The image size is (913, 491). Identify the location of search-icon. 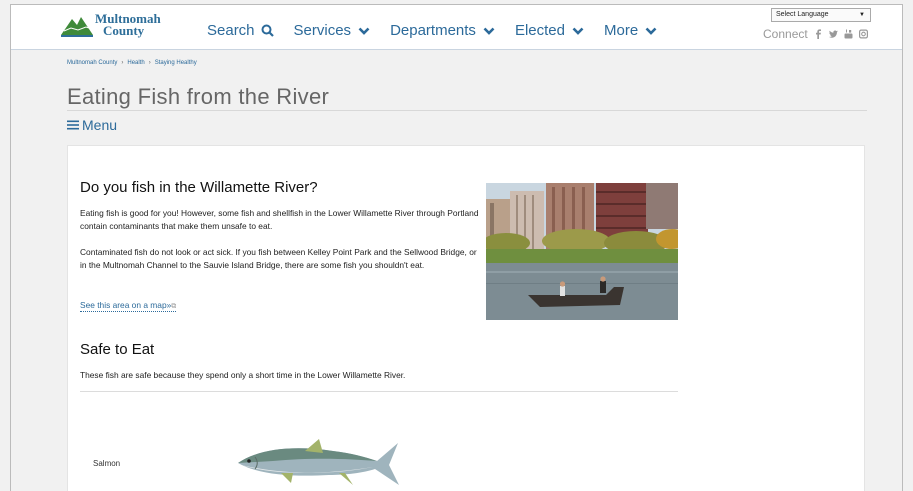
(267, 30).